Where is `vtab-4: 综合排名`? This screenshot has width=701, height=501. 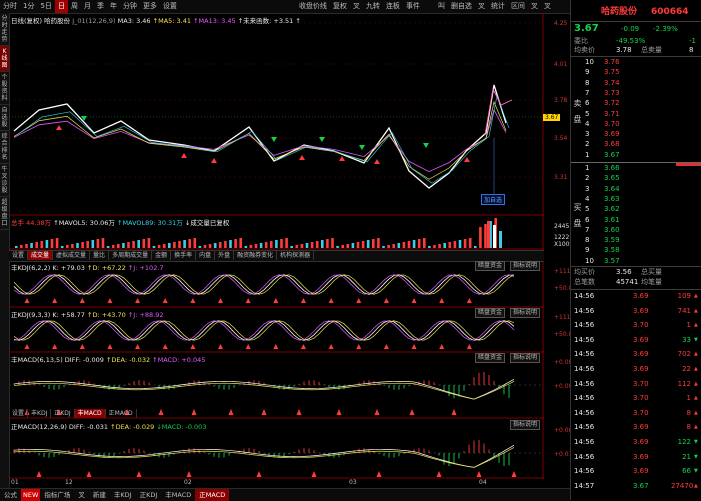 vtab-4: 综合排名 is located at coordinates (4, 147).